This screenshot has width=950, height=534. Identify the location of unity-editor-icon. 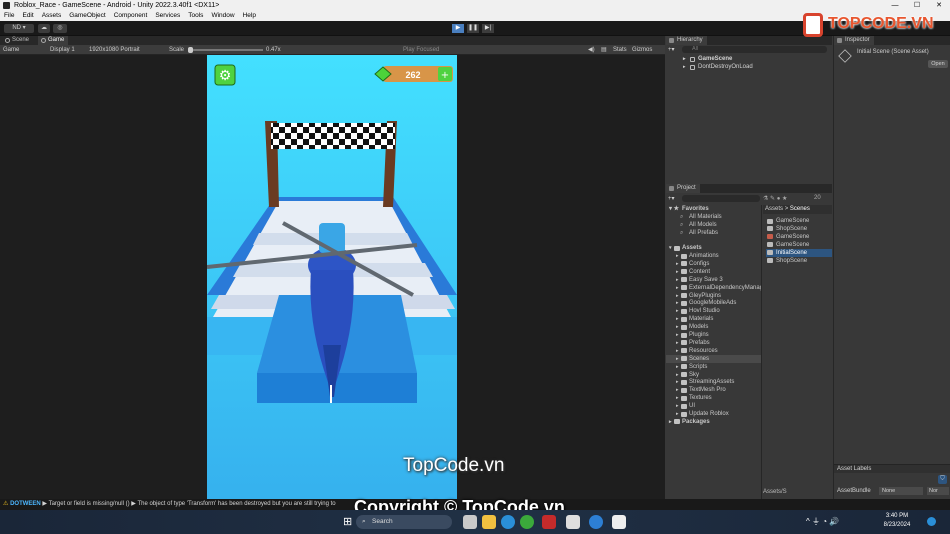
(619, 522).